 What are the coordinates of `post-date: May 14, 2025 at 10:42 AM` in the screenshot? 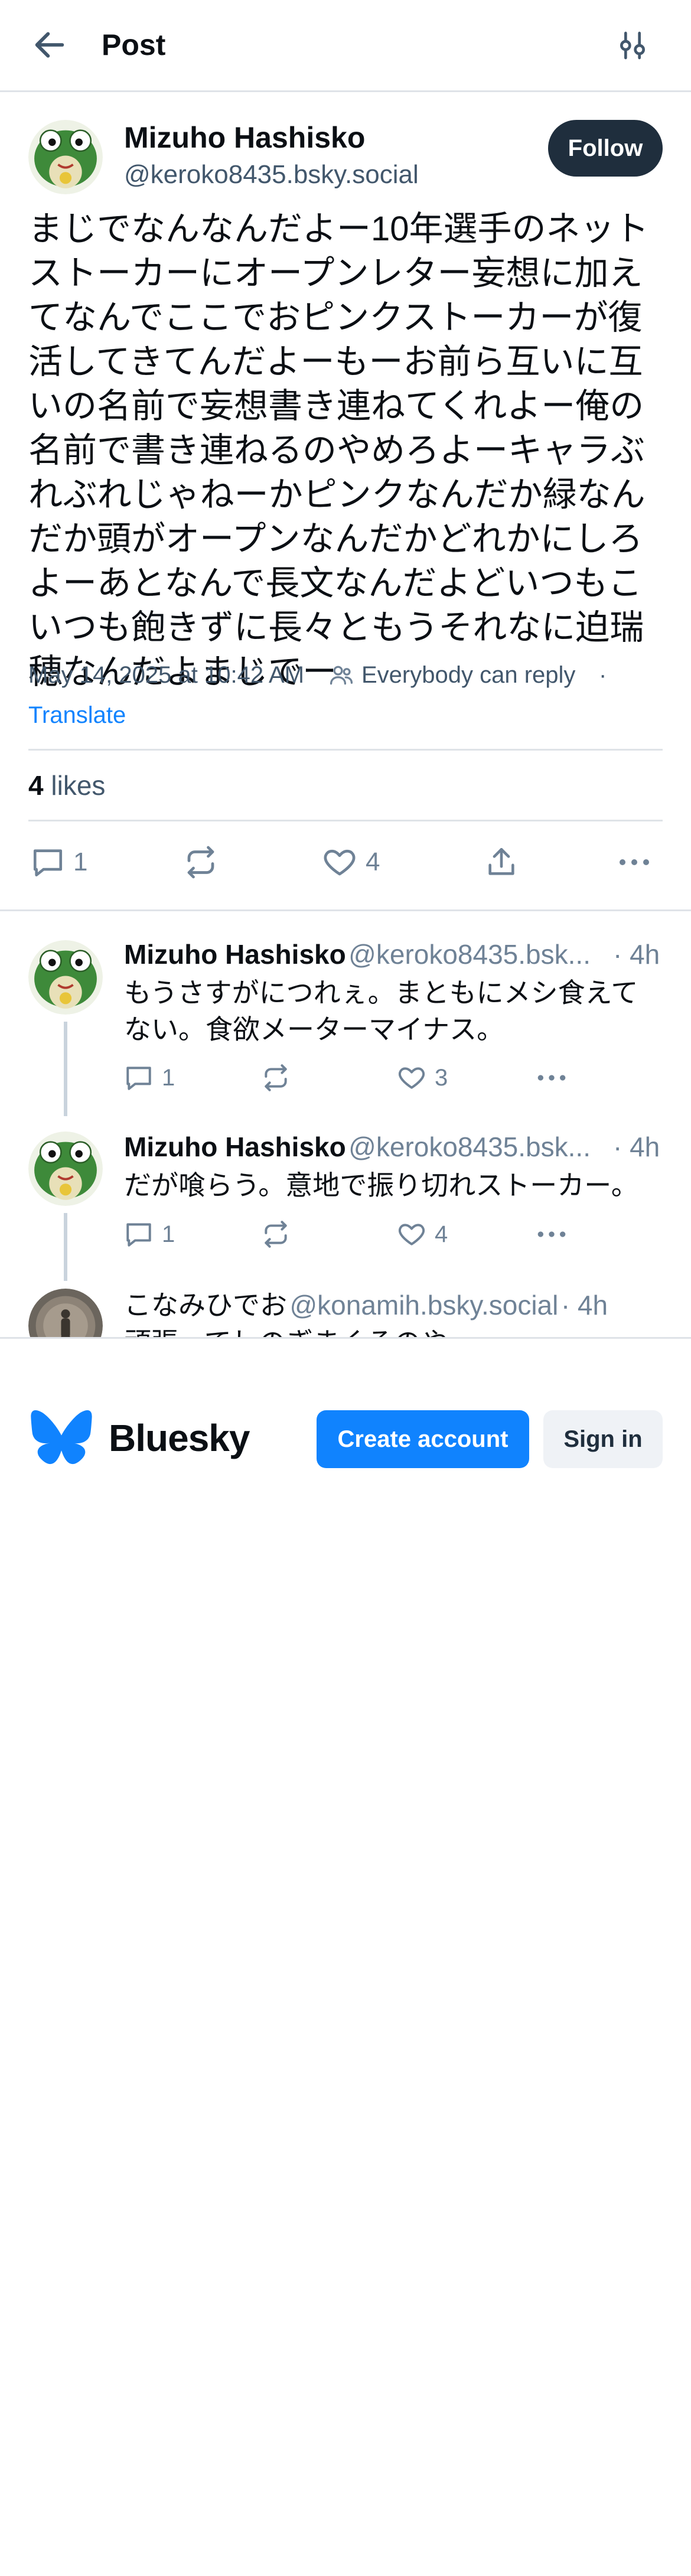 It's located at (166, 675).